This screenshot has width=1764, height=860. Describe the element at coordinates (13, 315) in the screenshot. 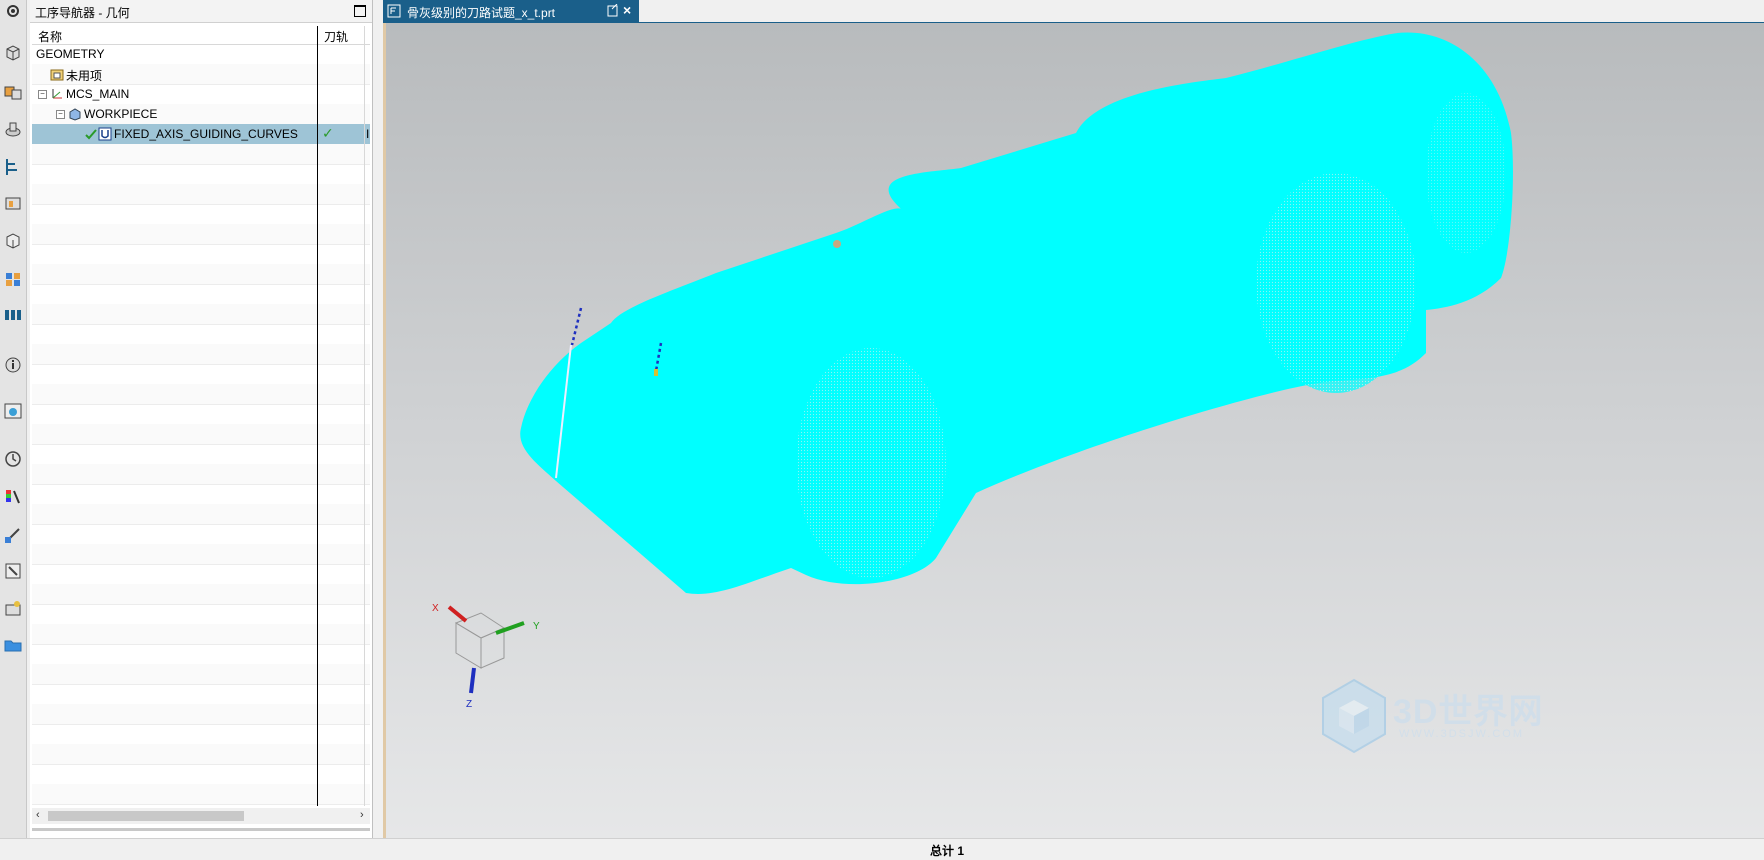

I see `process-icon` at that location.